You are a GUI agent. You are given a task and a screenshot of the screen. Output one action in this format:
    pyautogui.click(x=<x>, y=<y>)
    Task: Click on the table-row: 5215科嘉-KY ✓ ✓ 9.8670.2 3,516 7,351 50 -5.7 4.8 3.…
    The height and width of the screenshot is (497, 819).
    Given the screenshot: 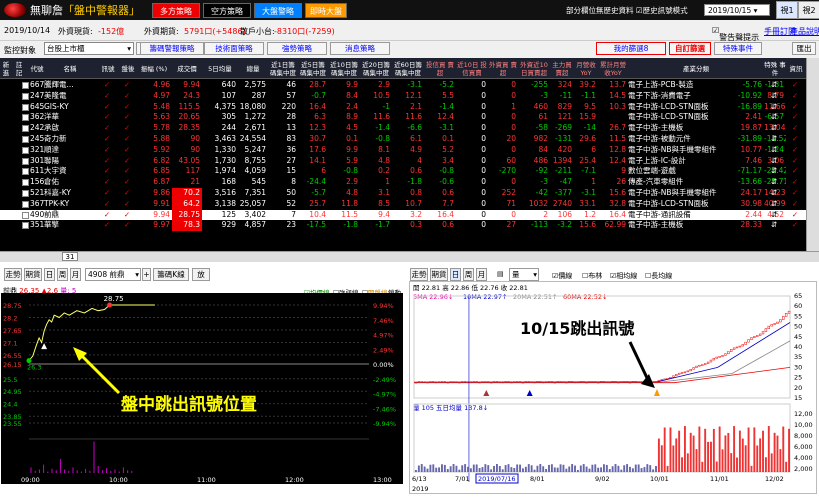 What is the action you would take?
    pyautogui.click(x=403, y=193)
    